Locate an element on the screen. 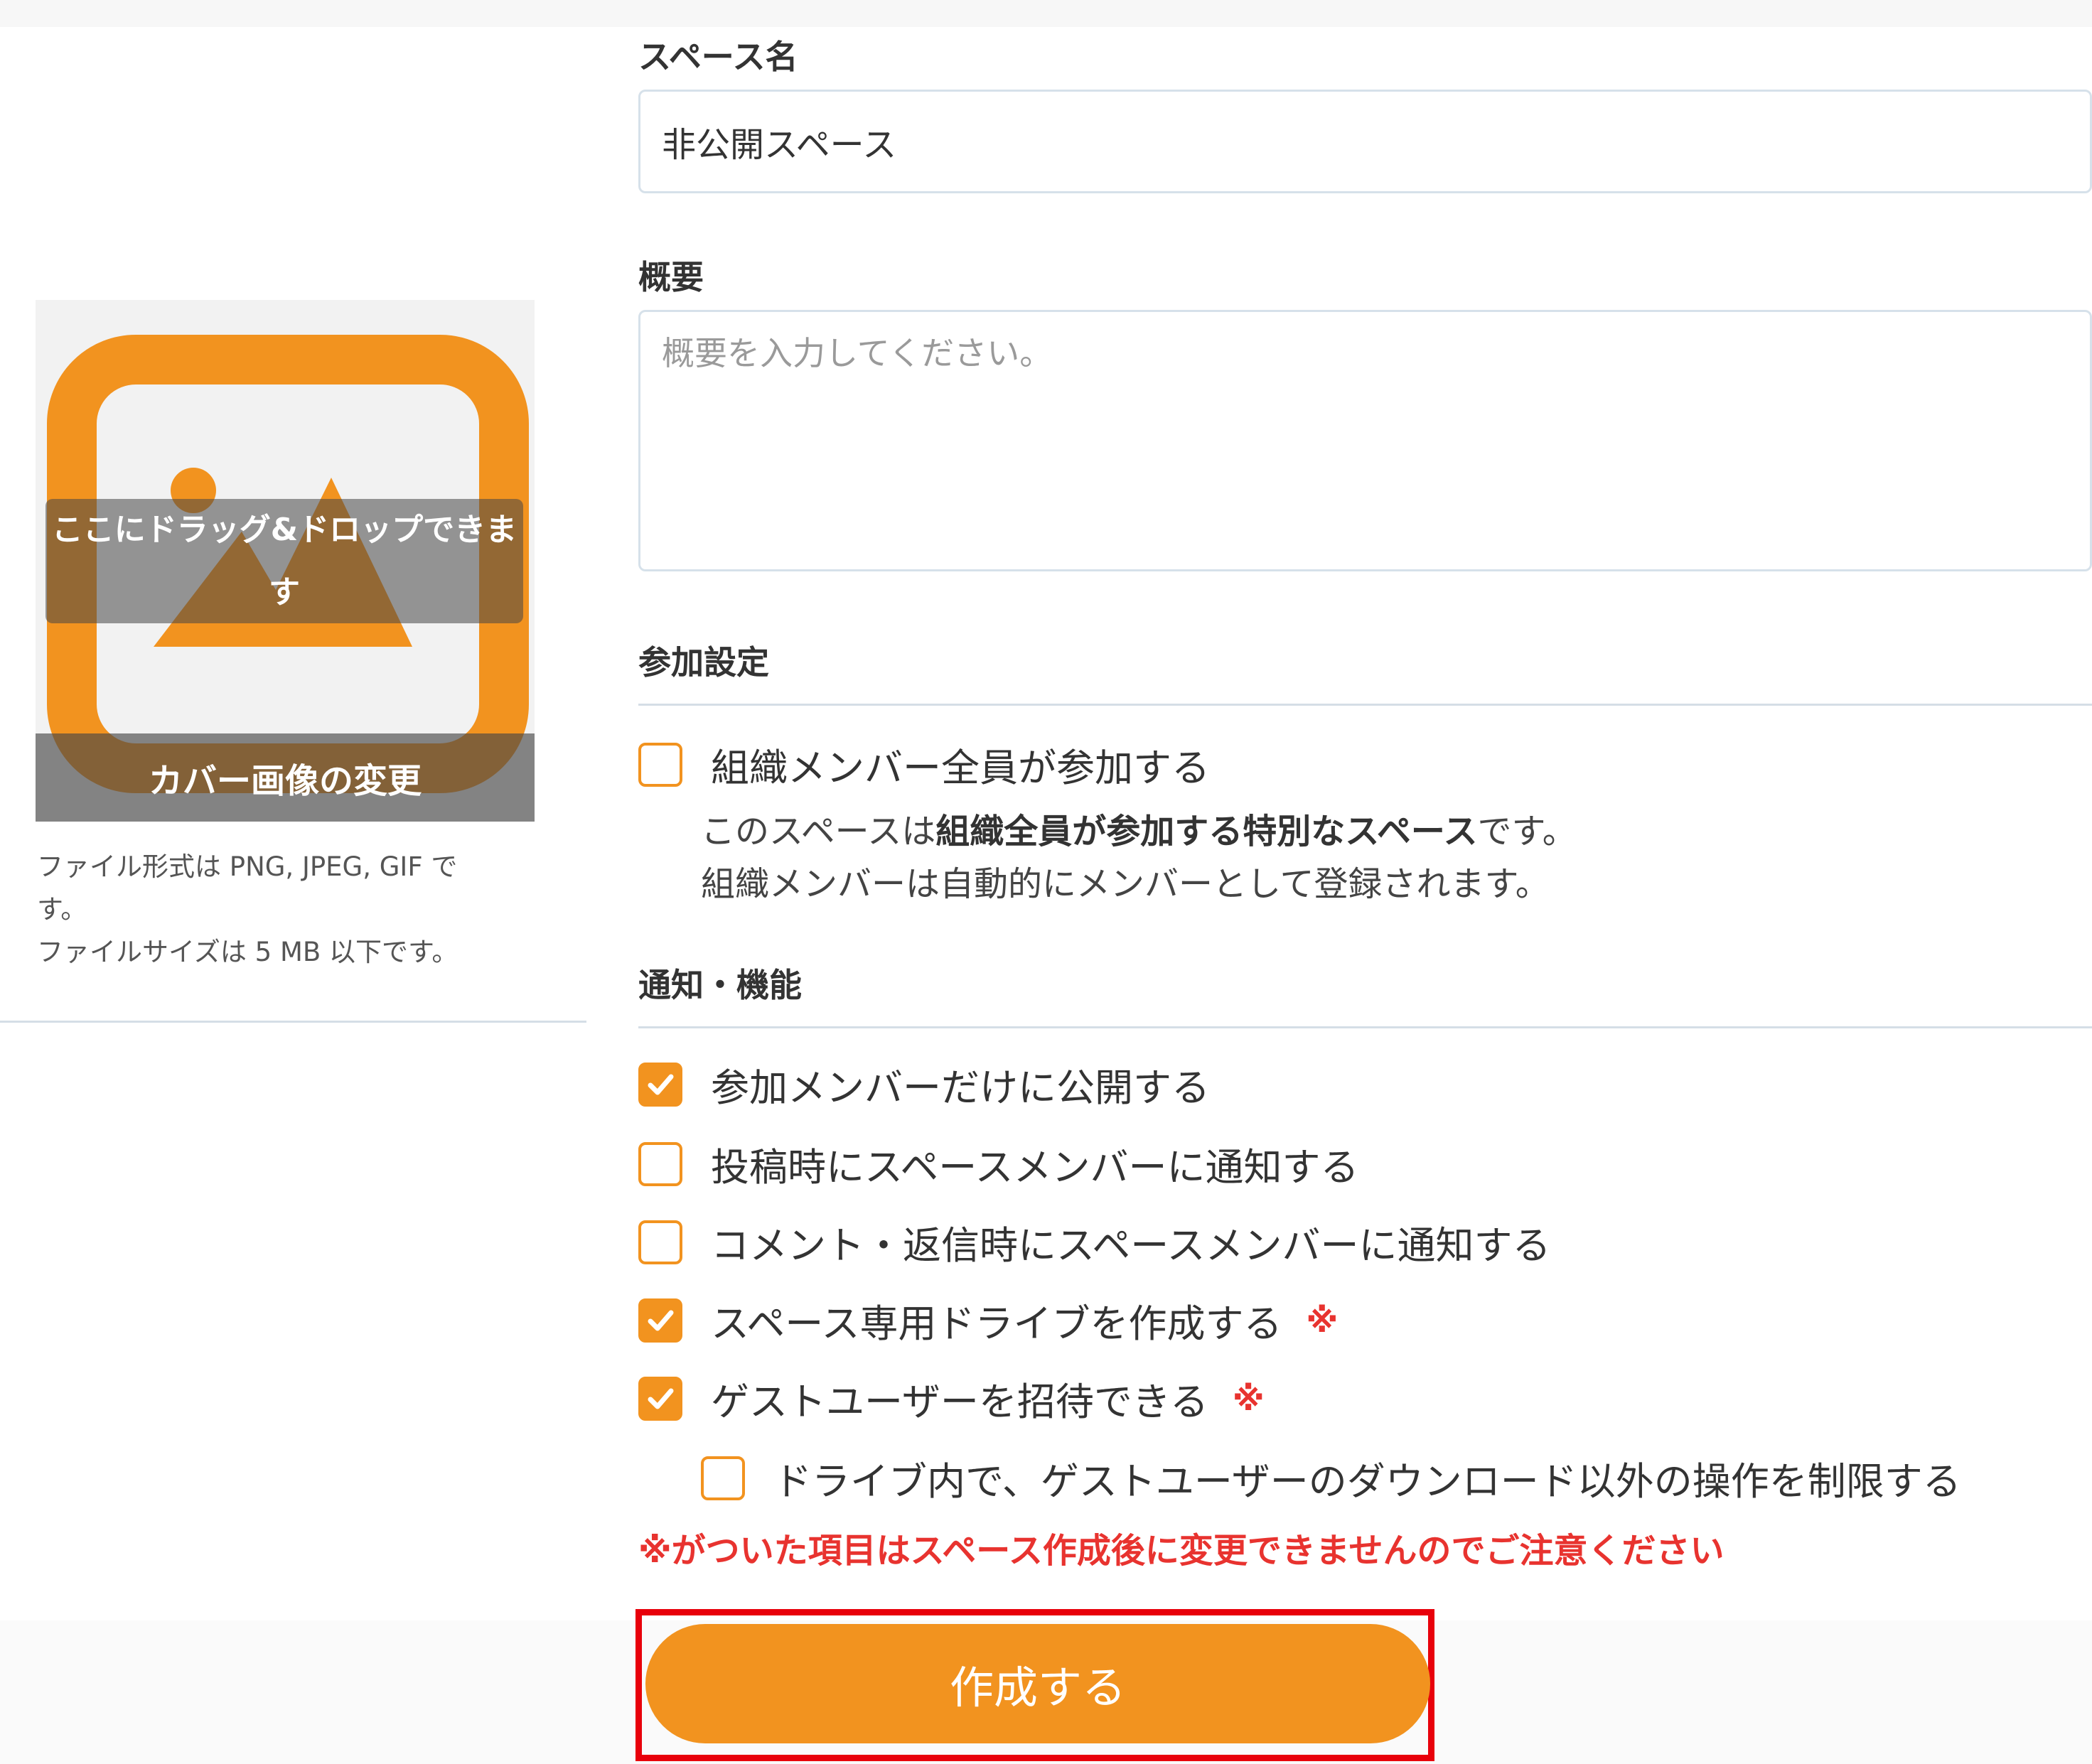 The height and width of the screenshot is (1764, 2092). create-drive-checkbox is located at coordinates (660, 1320).